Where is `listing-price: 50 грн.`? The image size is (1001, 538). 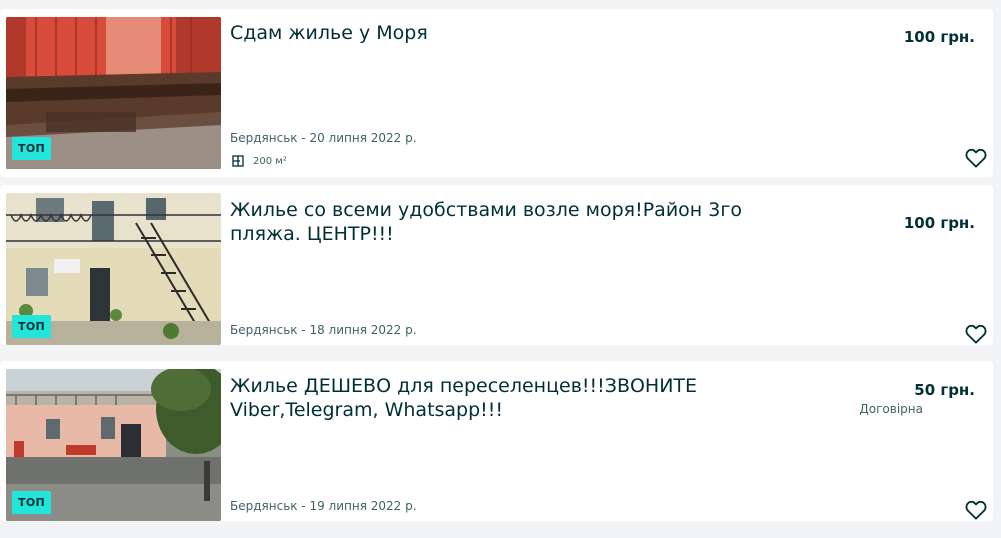 listing-price: 50 грн. is located at coordinates (944, 390).